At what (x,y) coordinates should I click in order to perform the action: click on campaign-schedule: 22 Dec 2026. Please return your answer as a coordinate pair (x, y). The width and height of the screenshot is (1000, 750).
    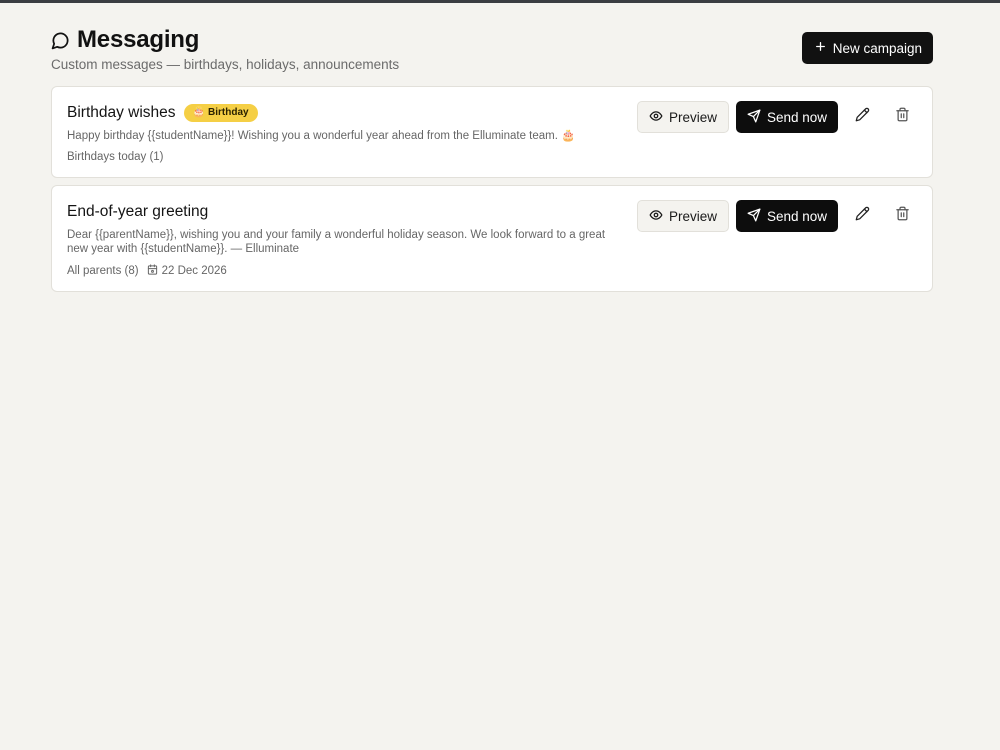
    Looking at the image, I should click on (187, 271).